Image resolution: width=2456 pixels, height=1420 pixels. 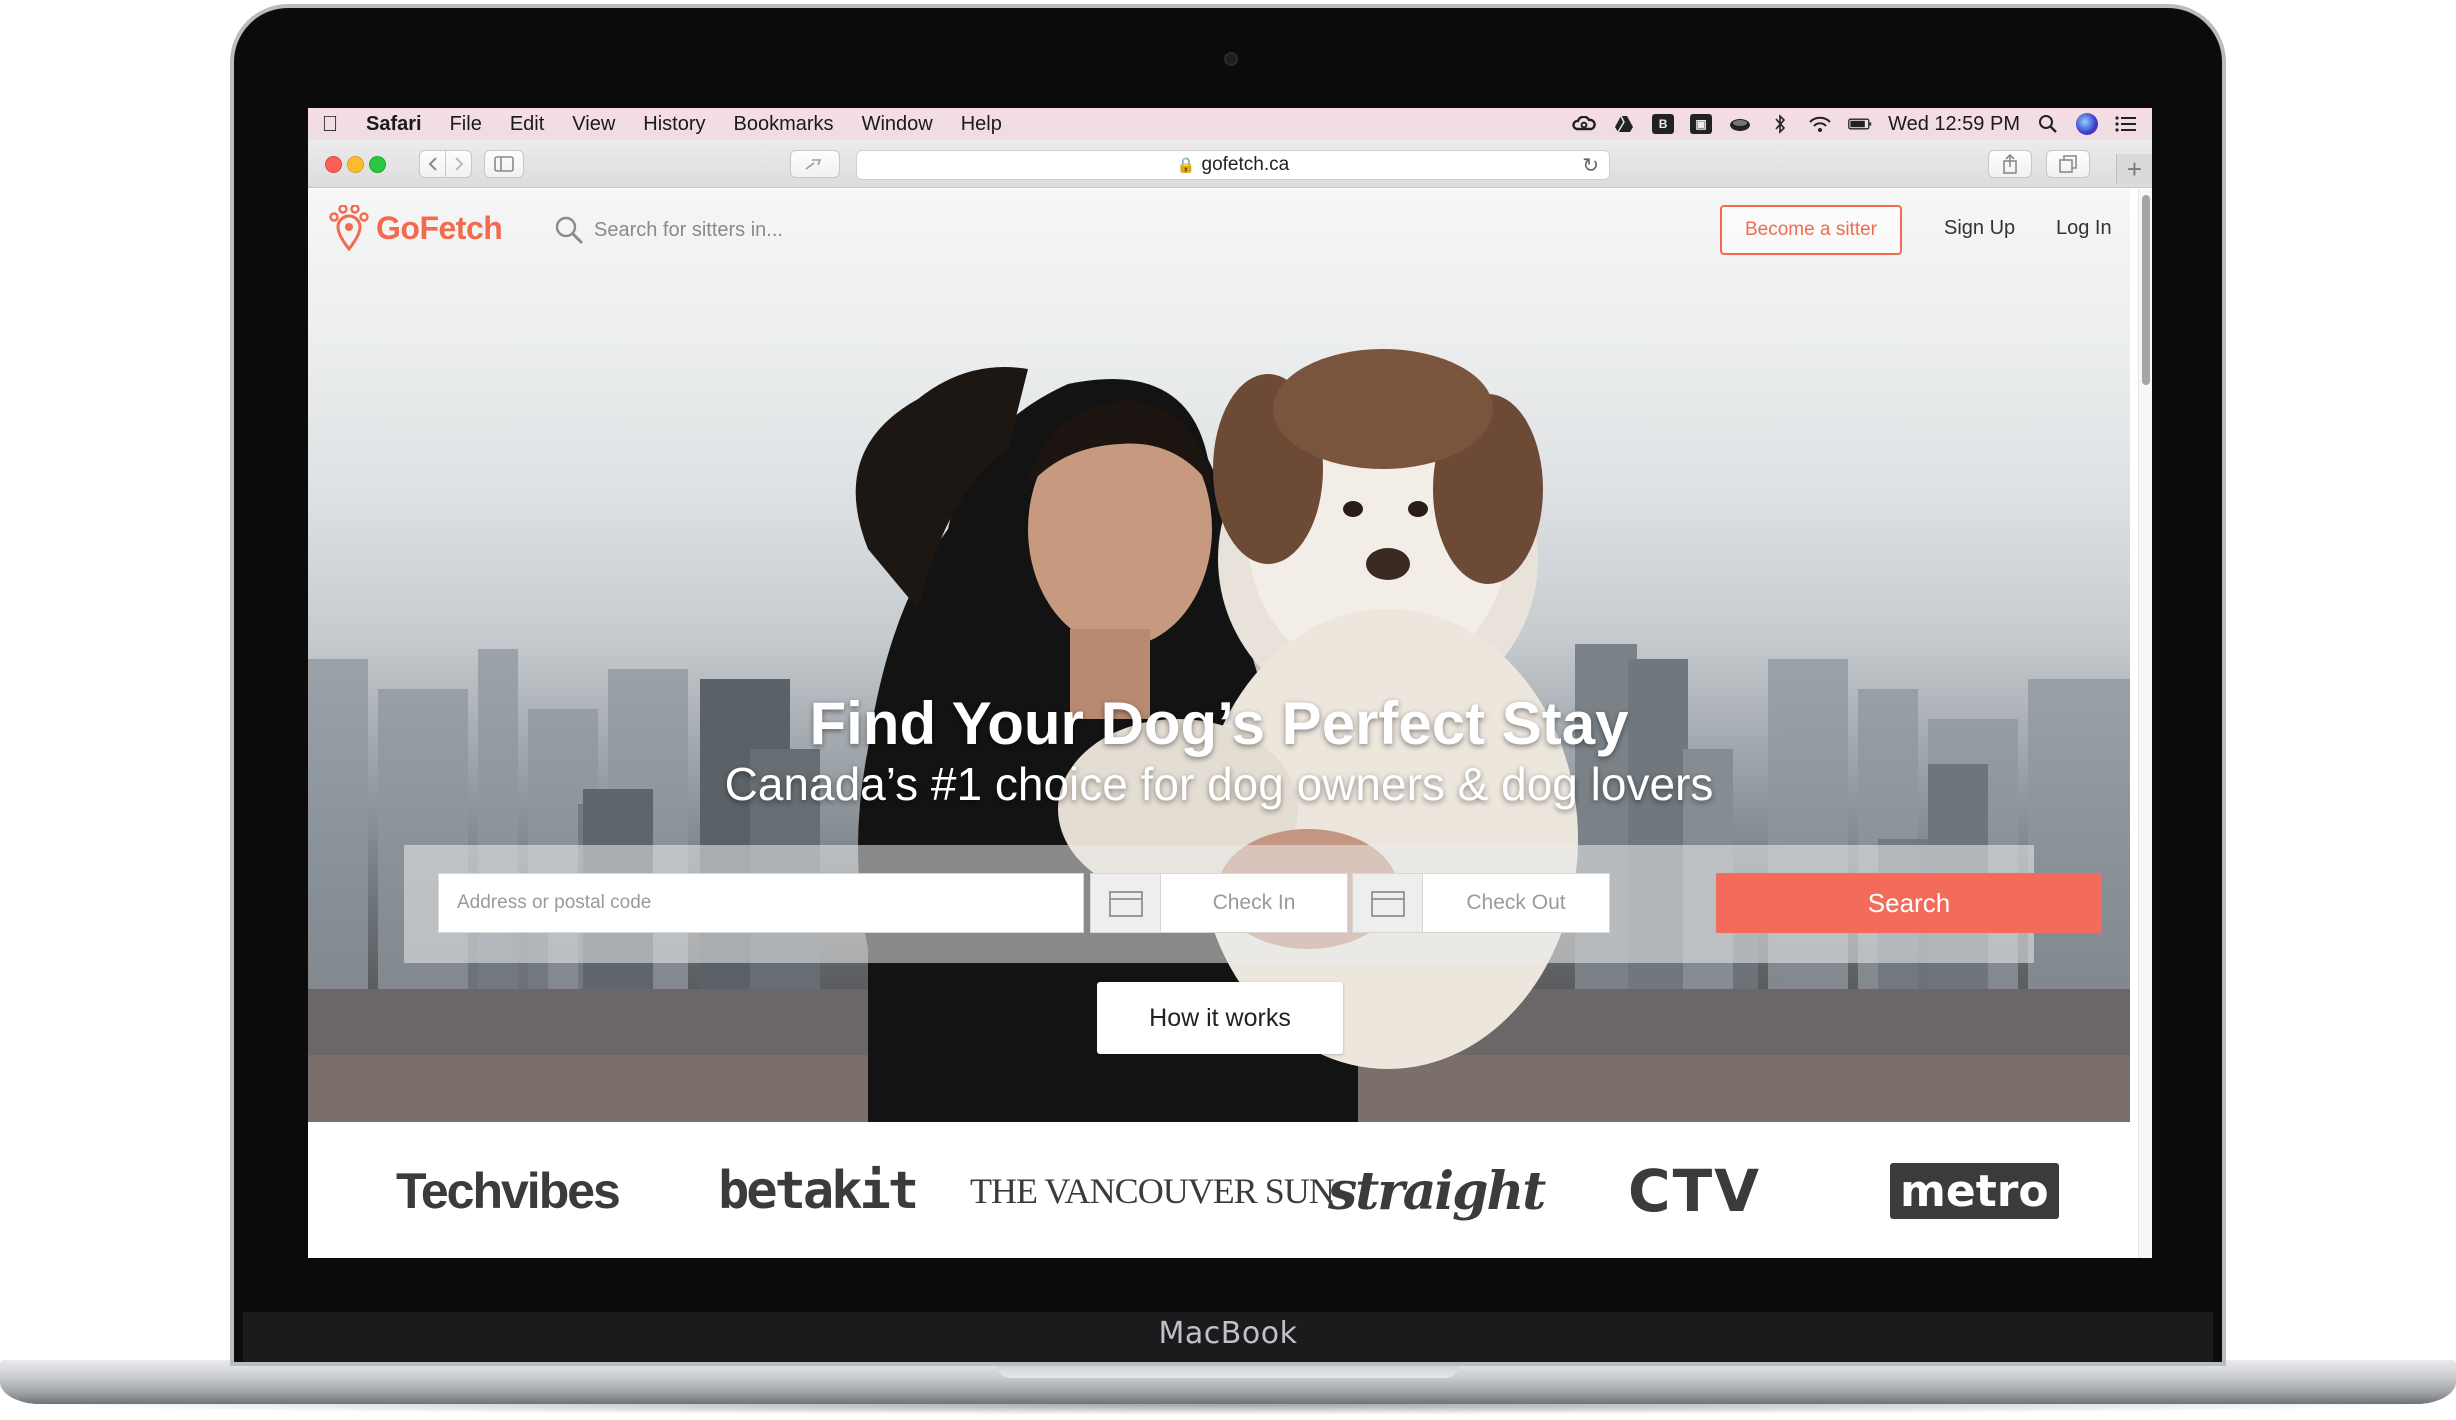 I want to click on menu-window: Window, so click(x=897, y=124).